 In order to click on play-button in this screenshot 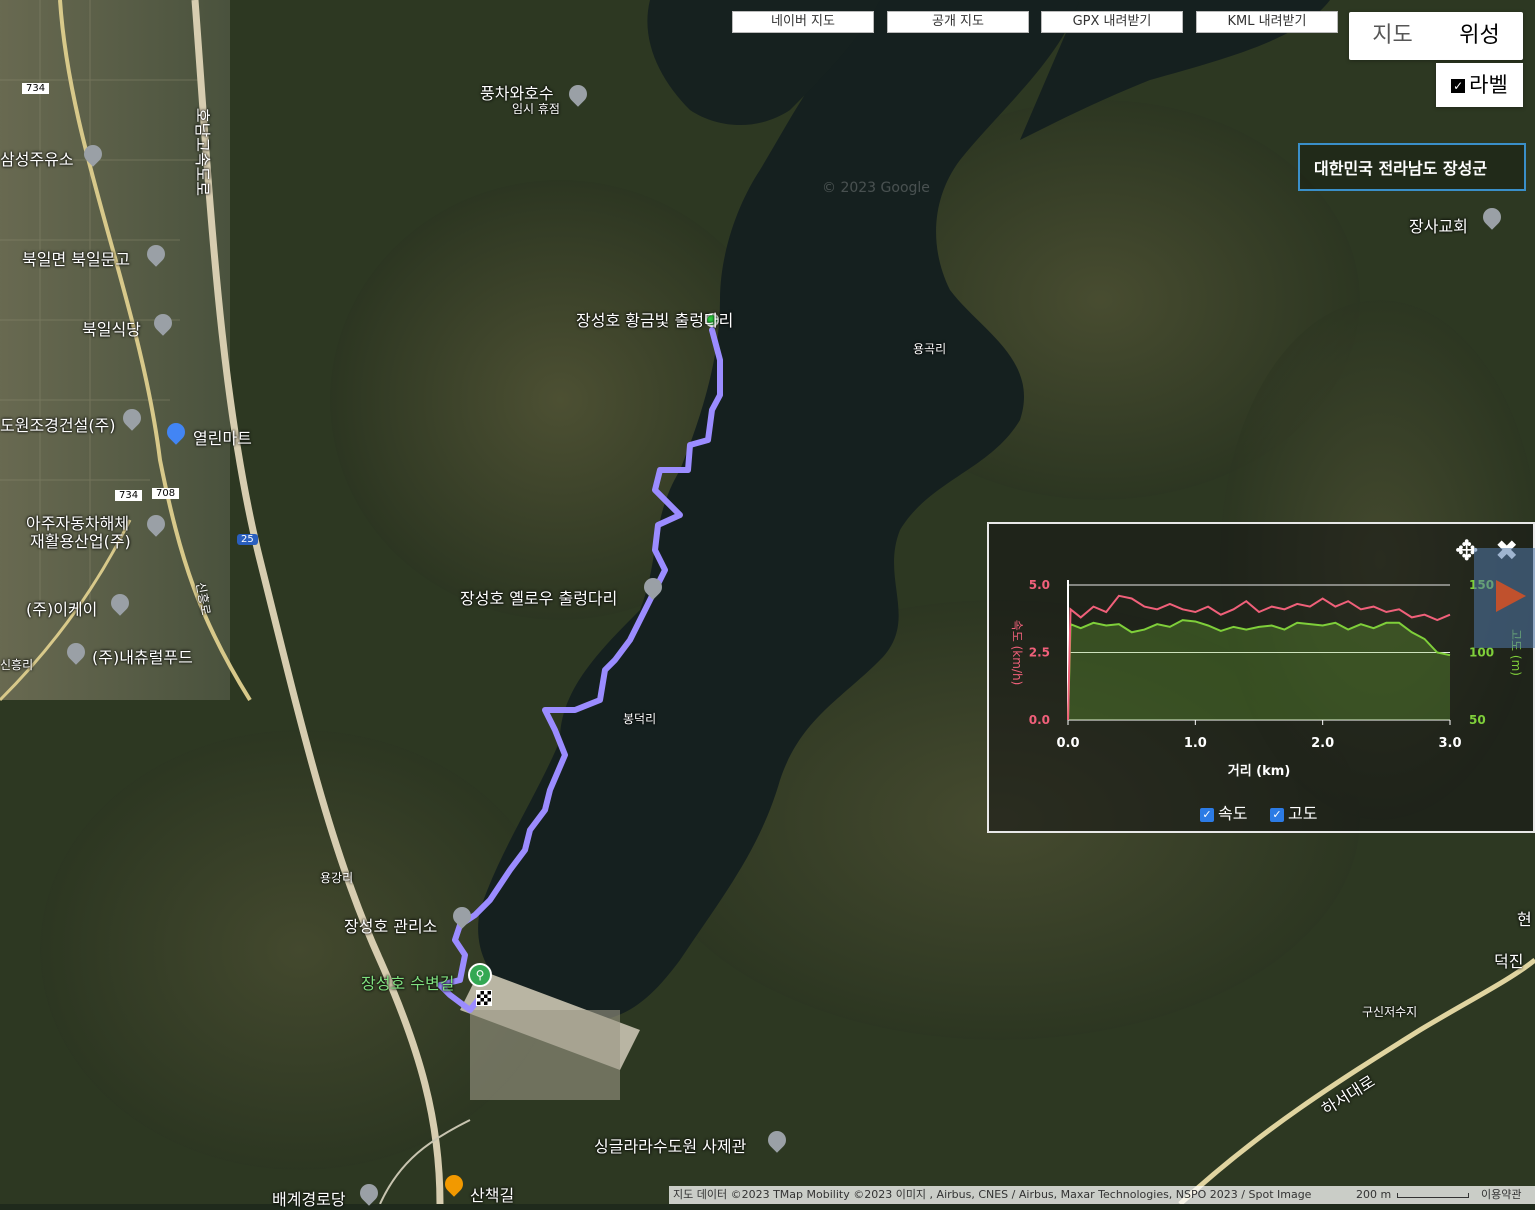, I will do `click(1504, 598)`.